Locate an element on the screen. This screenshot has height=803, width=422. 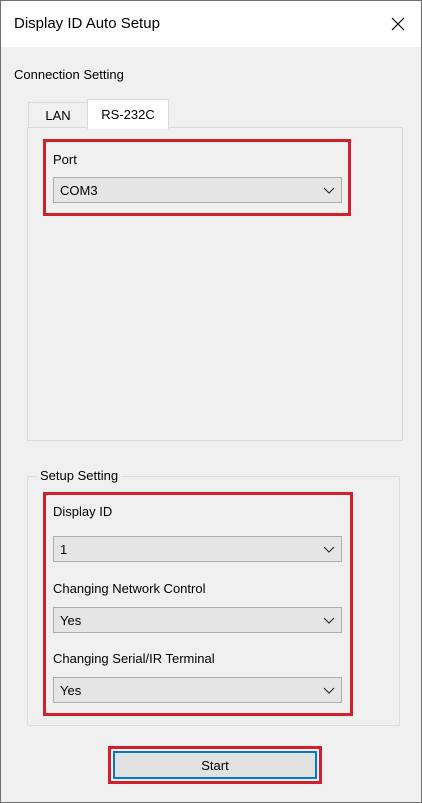
close-icon is located at coordinates (398, 24).